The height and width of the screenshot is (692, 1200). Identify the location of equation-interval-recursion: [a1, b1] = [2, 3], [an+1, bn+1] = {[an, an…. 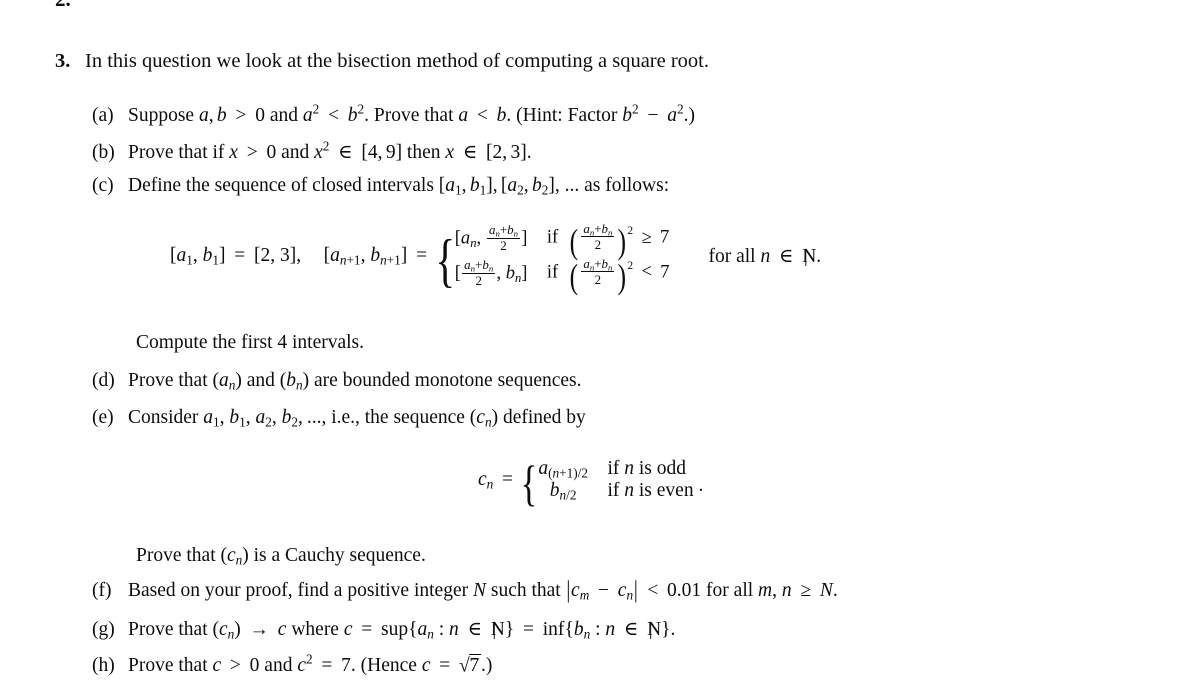
(496, 258).